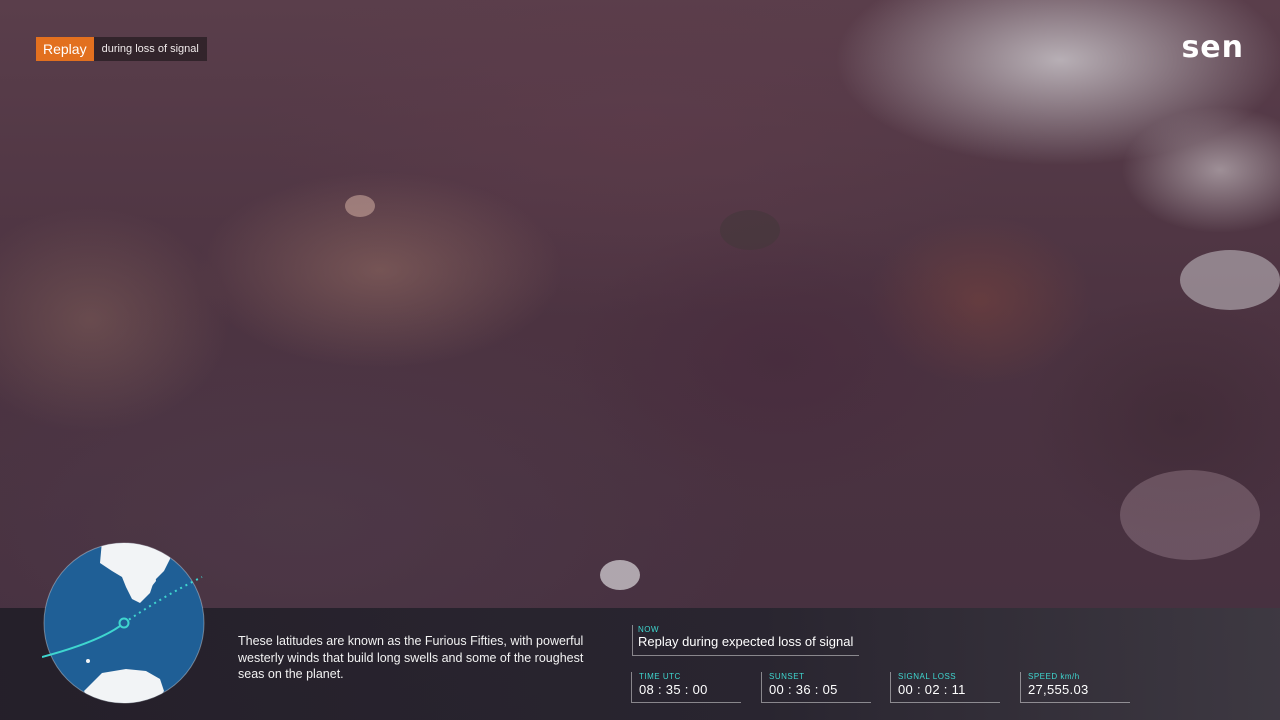  Describe the element at coordinates (649, 629) in the screenshot. I see `now-label: NOW` at that location.